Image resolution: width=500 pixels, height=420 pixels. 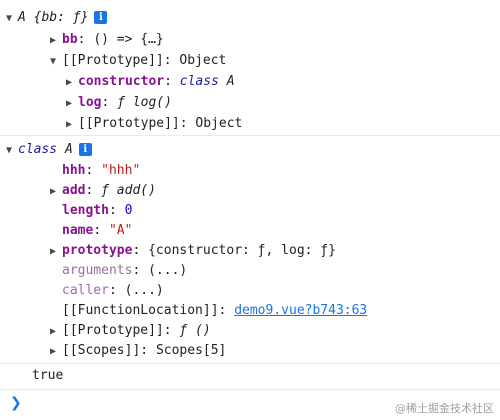 I want to click on property-row-add: ▶ add: ƒ add(), so click(x=103, y=191).